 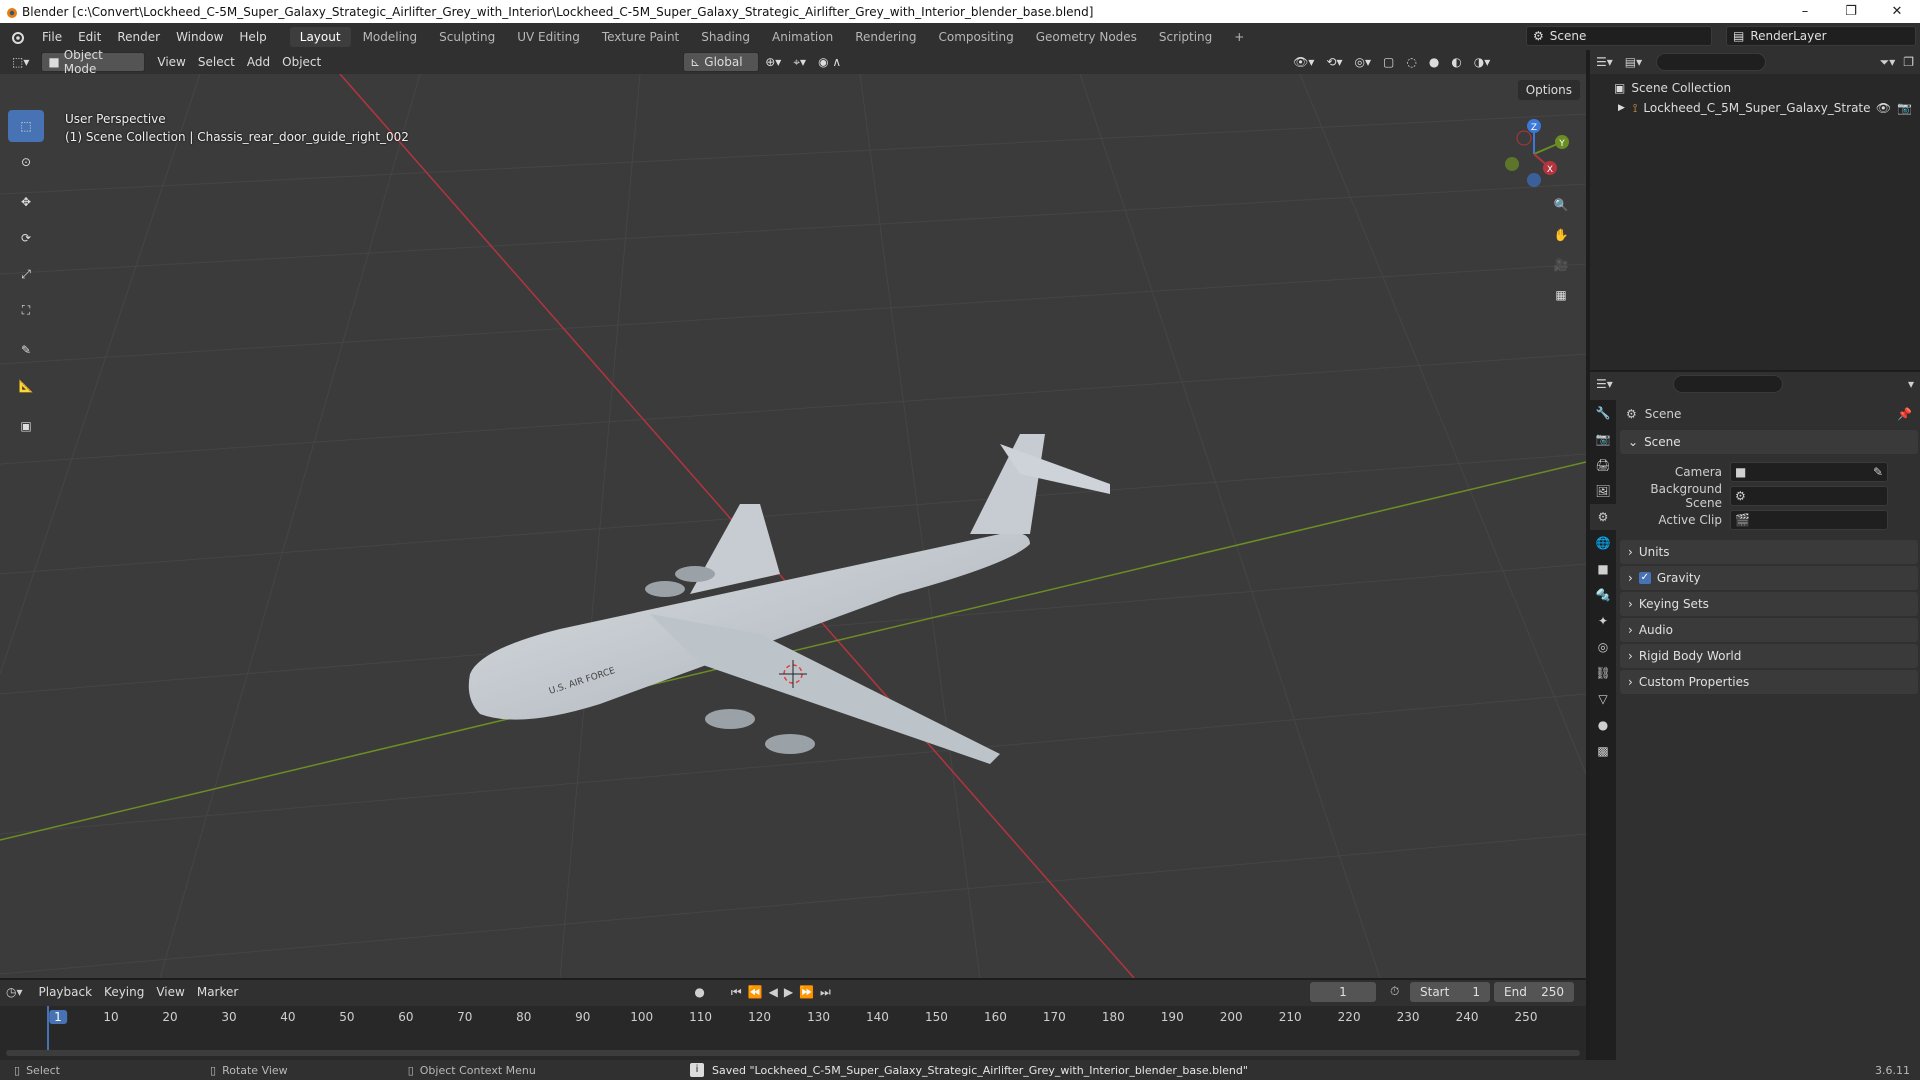 What do you see at coordinates (1755, 88) in the screenshot?
I see `outliner-scene-collection: ▣ Scene Collection` at bounding box center [1755, 88].